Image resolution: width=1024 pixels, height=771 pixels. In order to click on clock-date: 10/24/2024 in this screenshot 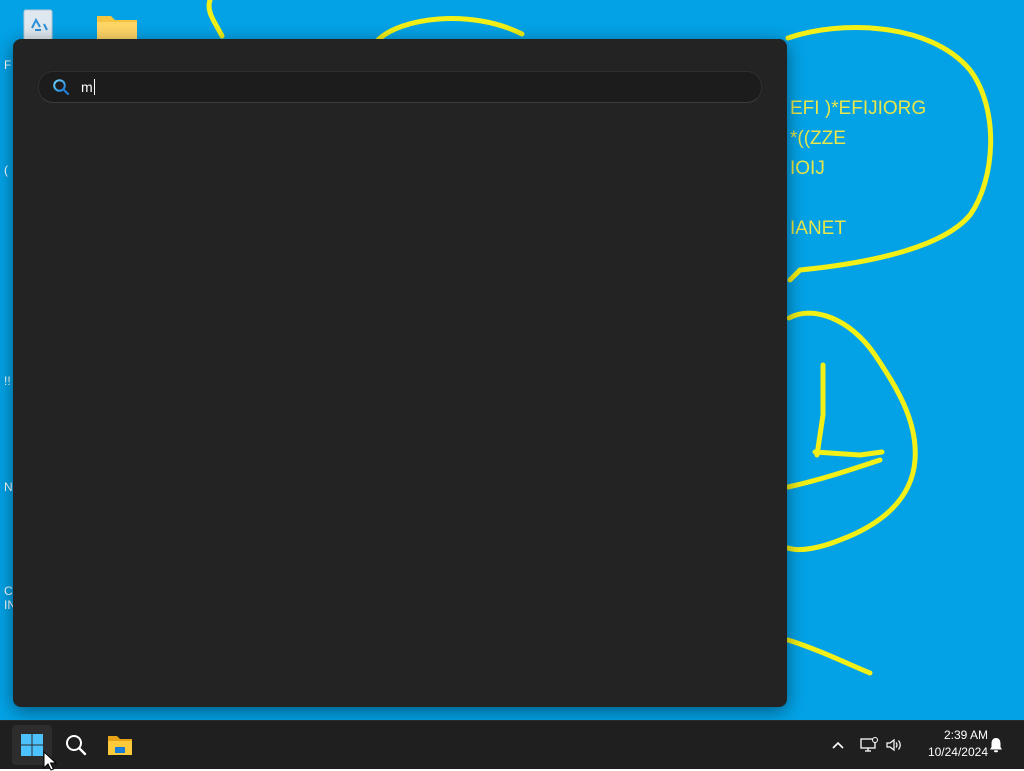, I will do `click(957, 752)`.